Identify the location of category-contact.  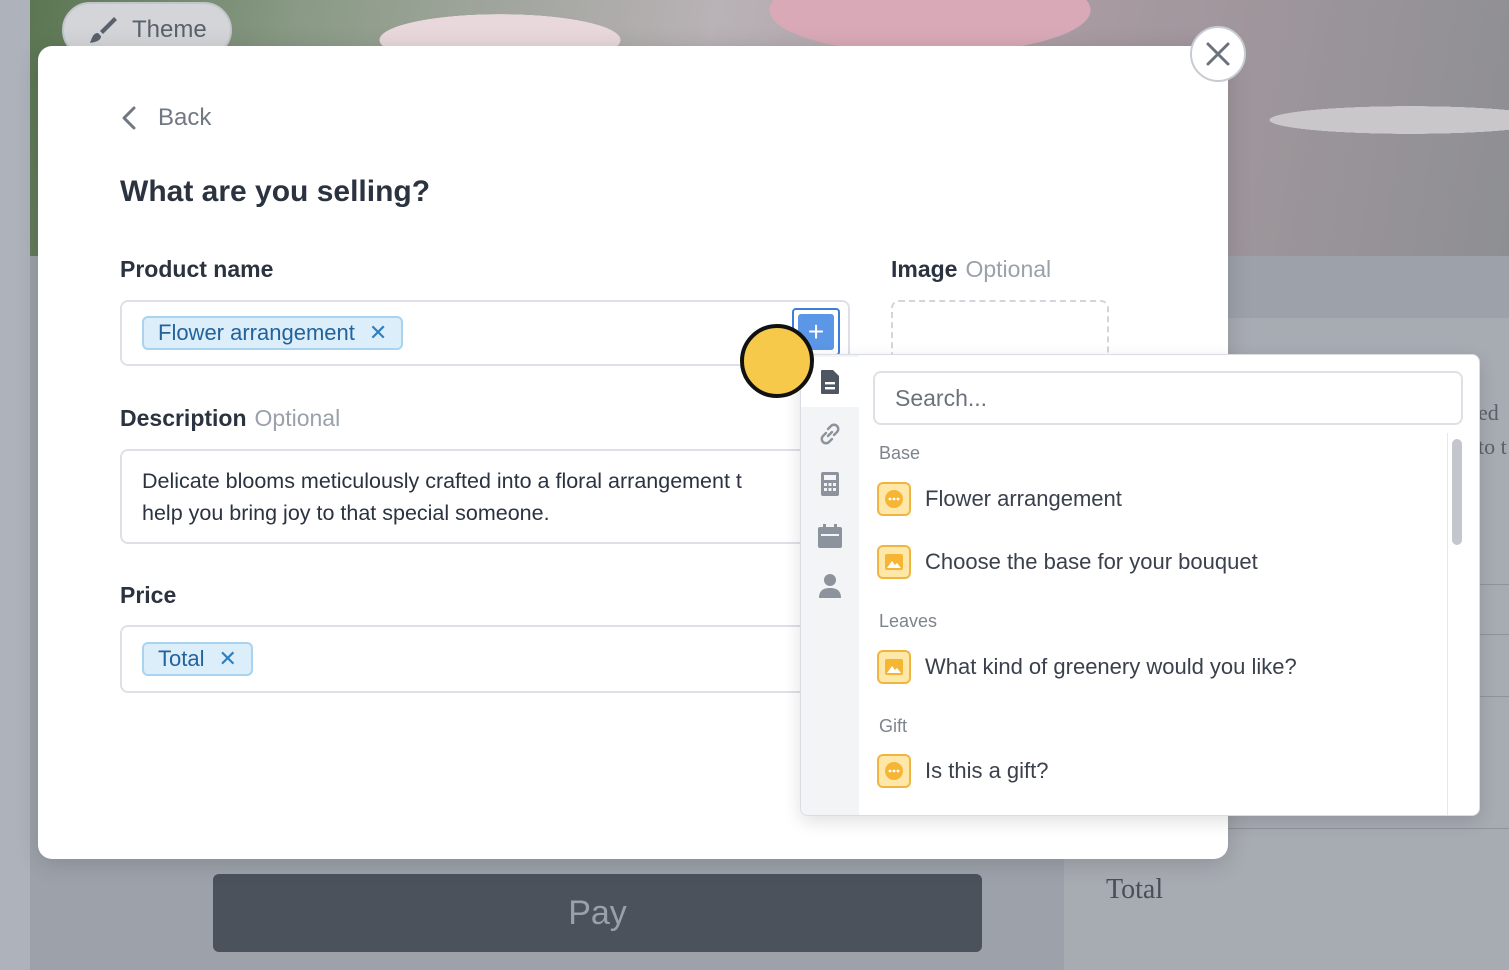
(830, 586).